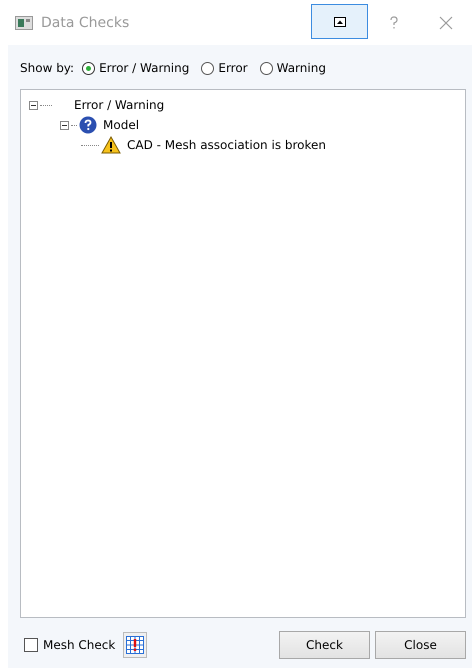 This screenshot has width=472, height=668. I want to click on dialog-button: Close, so click(420, 645).